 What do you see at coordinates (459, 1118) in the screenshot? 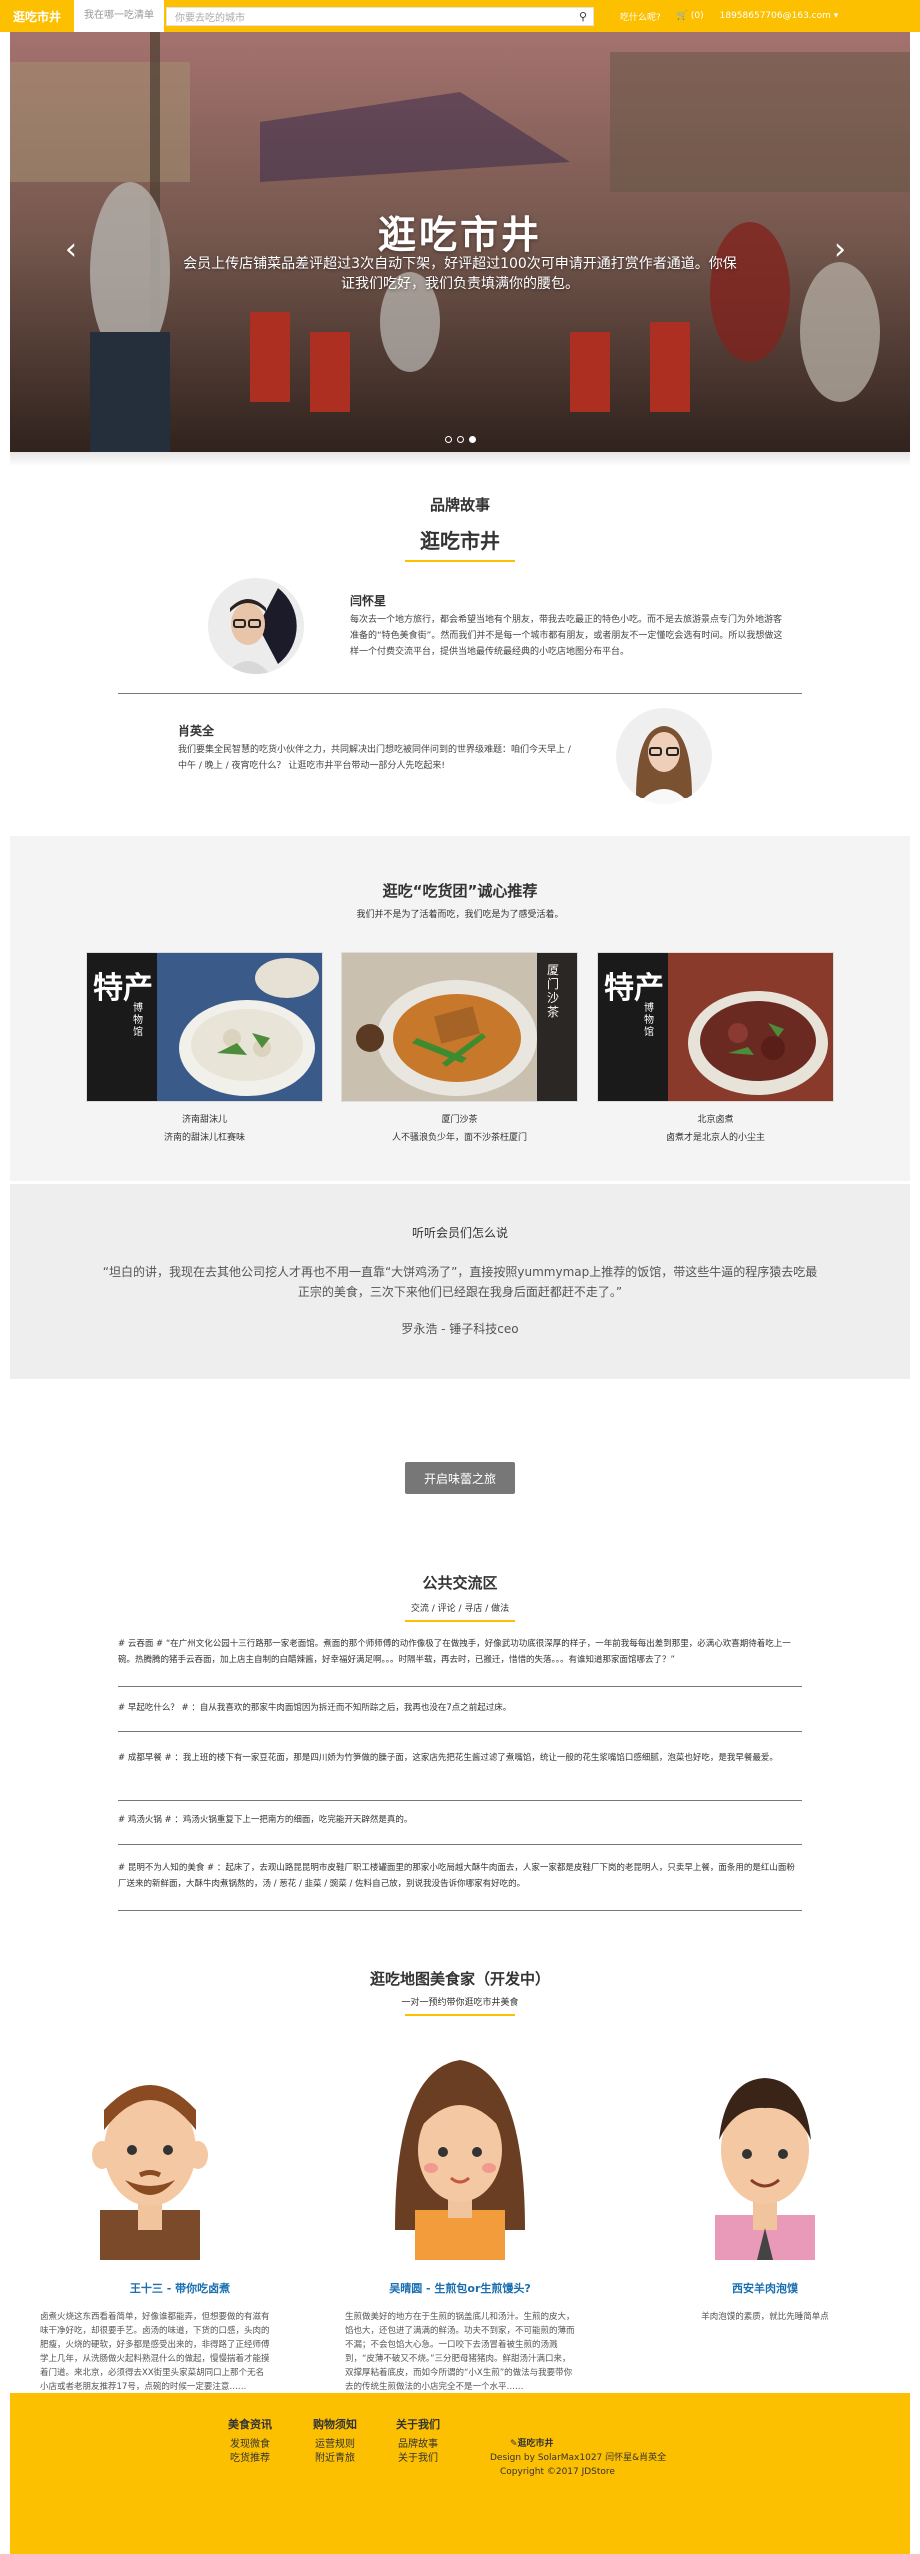
I see `food-name-2: 厦门沙茶` at bounding box center [459, 1118].